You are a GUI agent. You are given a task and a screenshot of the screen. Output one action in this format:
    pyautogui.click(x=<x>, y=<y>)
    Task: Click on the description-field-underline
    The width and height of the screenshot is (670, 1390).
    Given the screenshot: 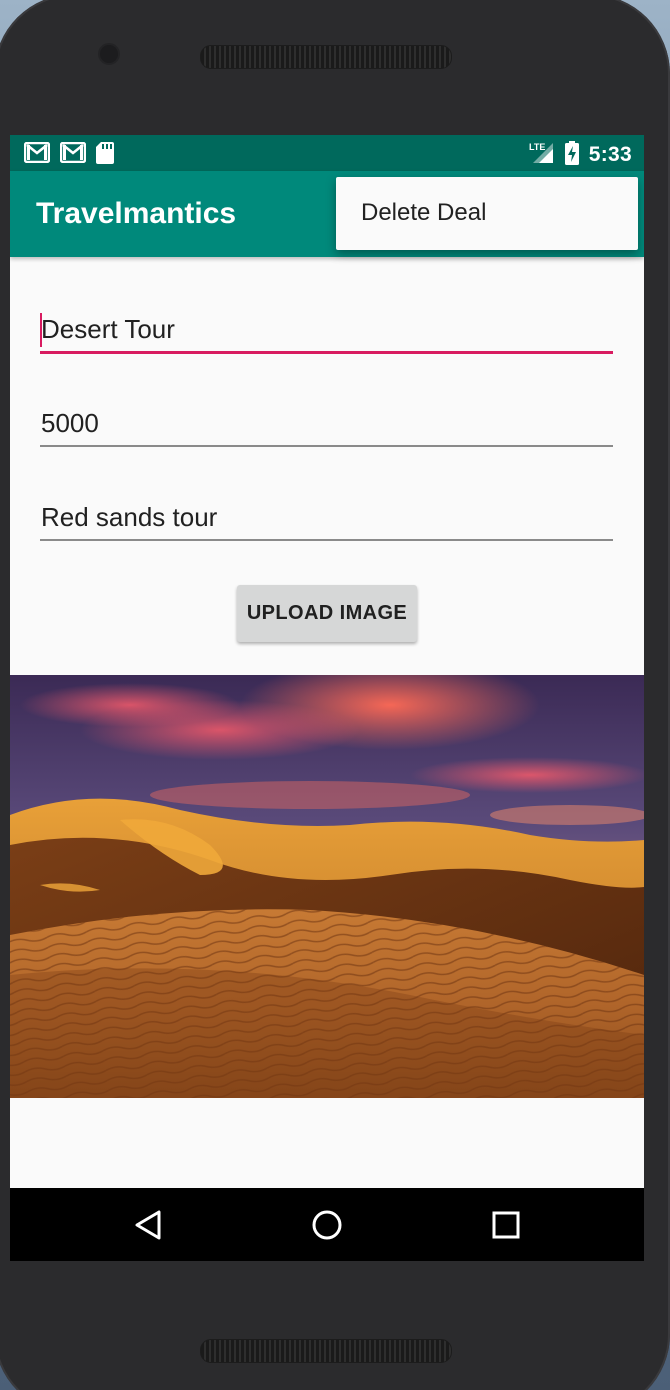 What is the action you would take?
    pyautogui.click(x=326, y=540)
    